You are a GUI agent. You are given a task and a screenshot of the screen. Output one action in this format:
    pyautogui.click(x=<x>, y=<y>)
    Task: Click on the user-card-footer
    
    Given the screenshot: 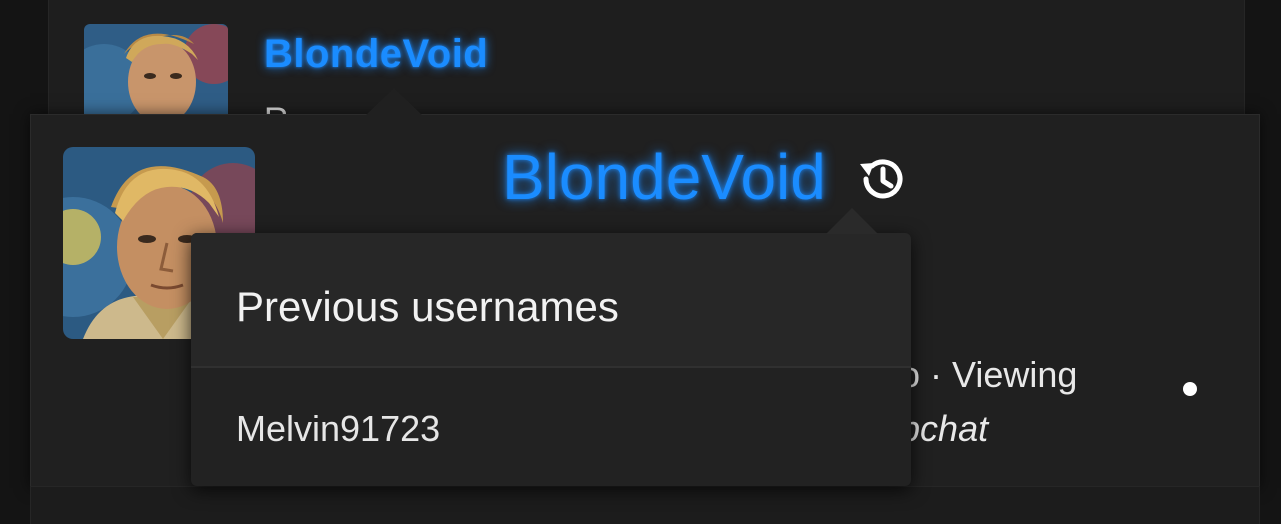 What is the action you would take?
    pyautogui.click(x=645, y=505)
    